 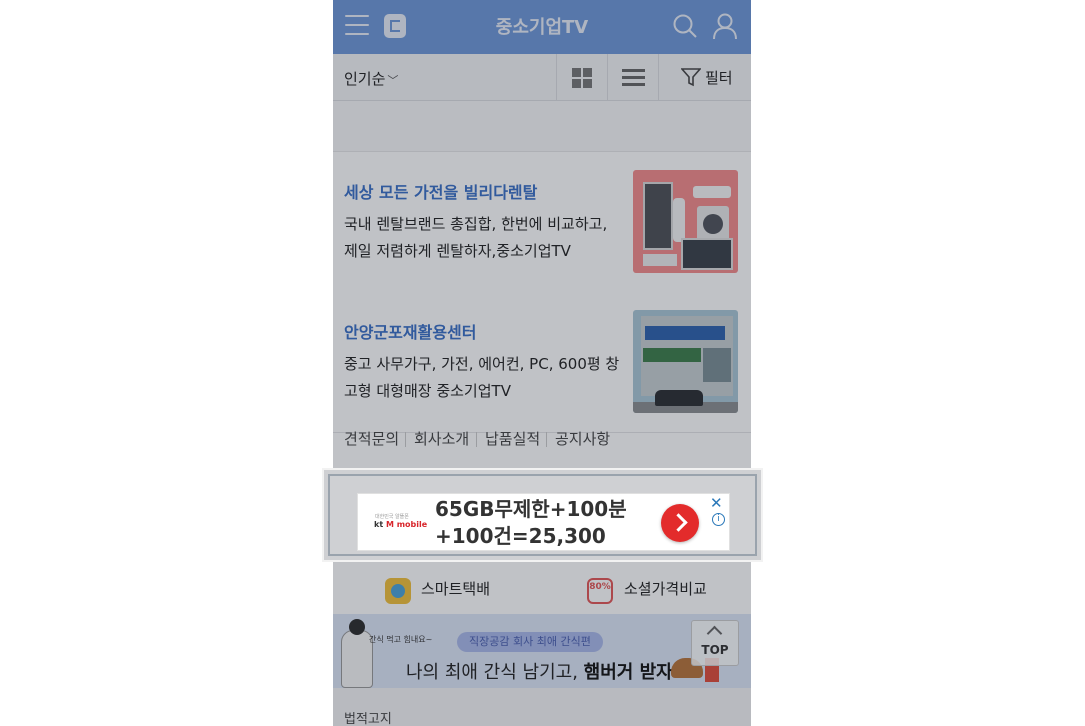 What do you see at coordinates (392, 517) in the screenshot?
I see `ad-brand-tagline: 대한민국 알뜰폰` at bounding box center [392, 517].